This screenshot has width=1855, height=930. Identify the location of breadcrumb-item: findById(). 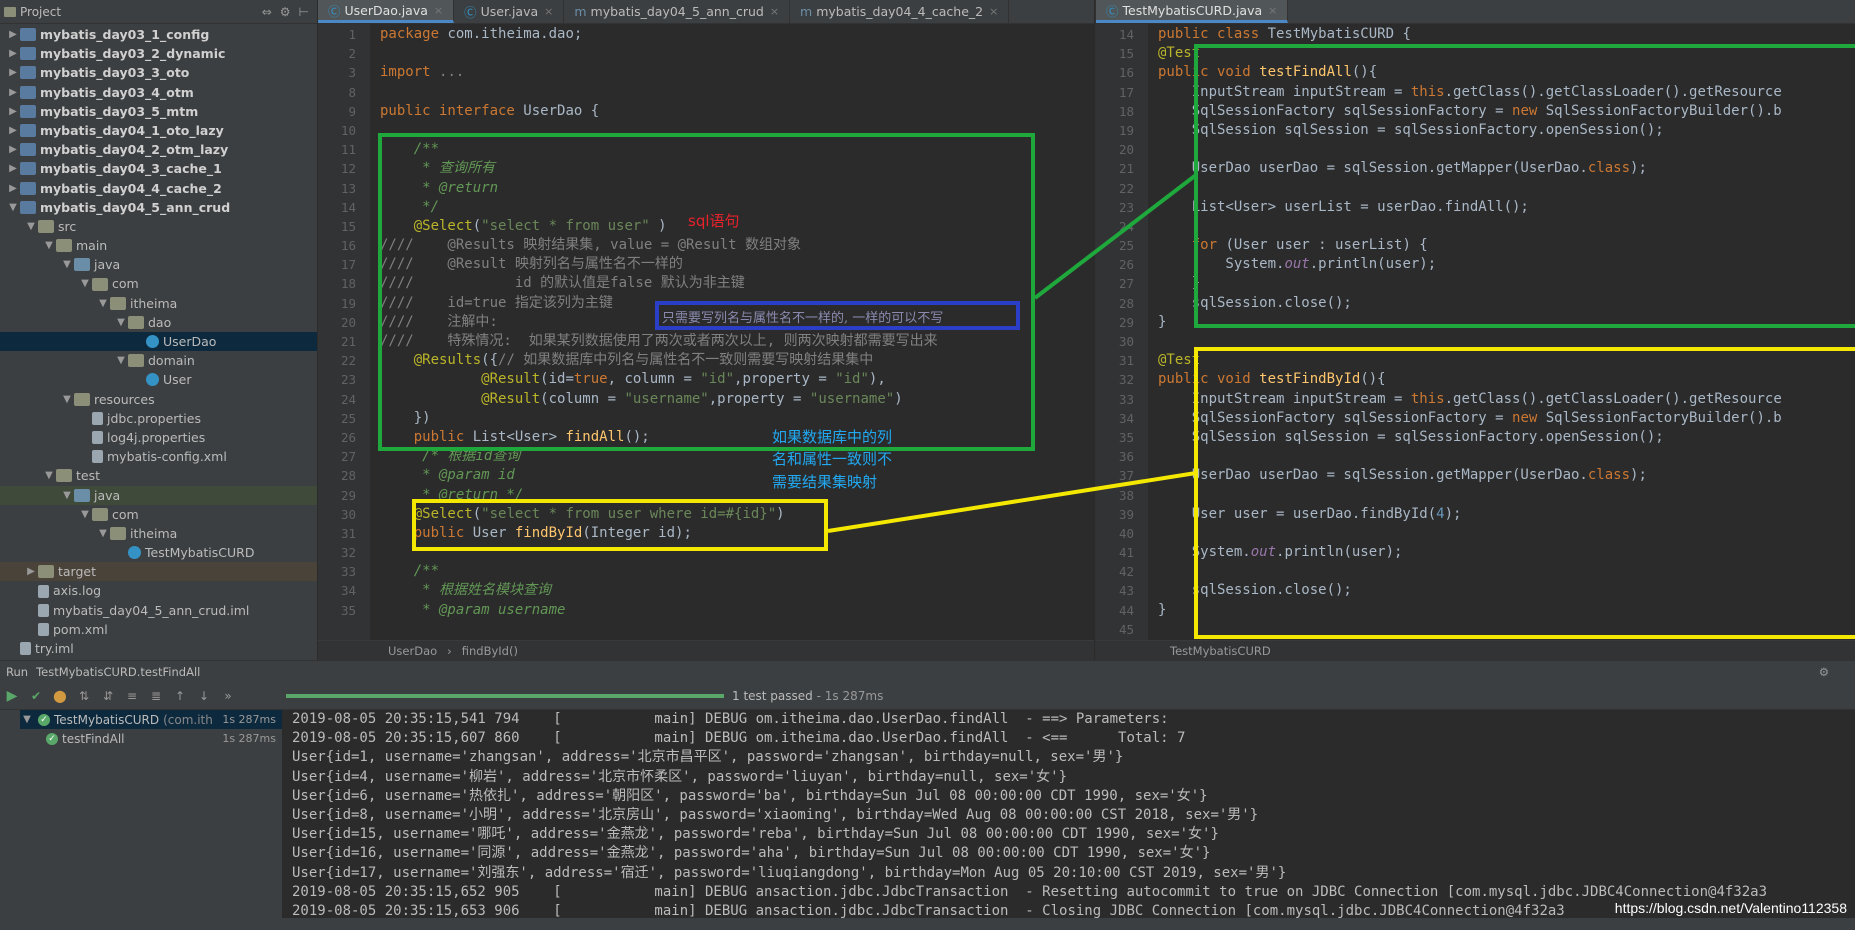
(490, 651).